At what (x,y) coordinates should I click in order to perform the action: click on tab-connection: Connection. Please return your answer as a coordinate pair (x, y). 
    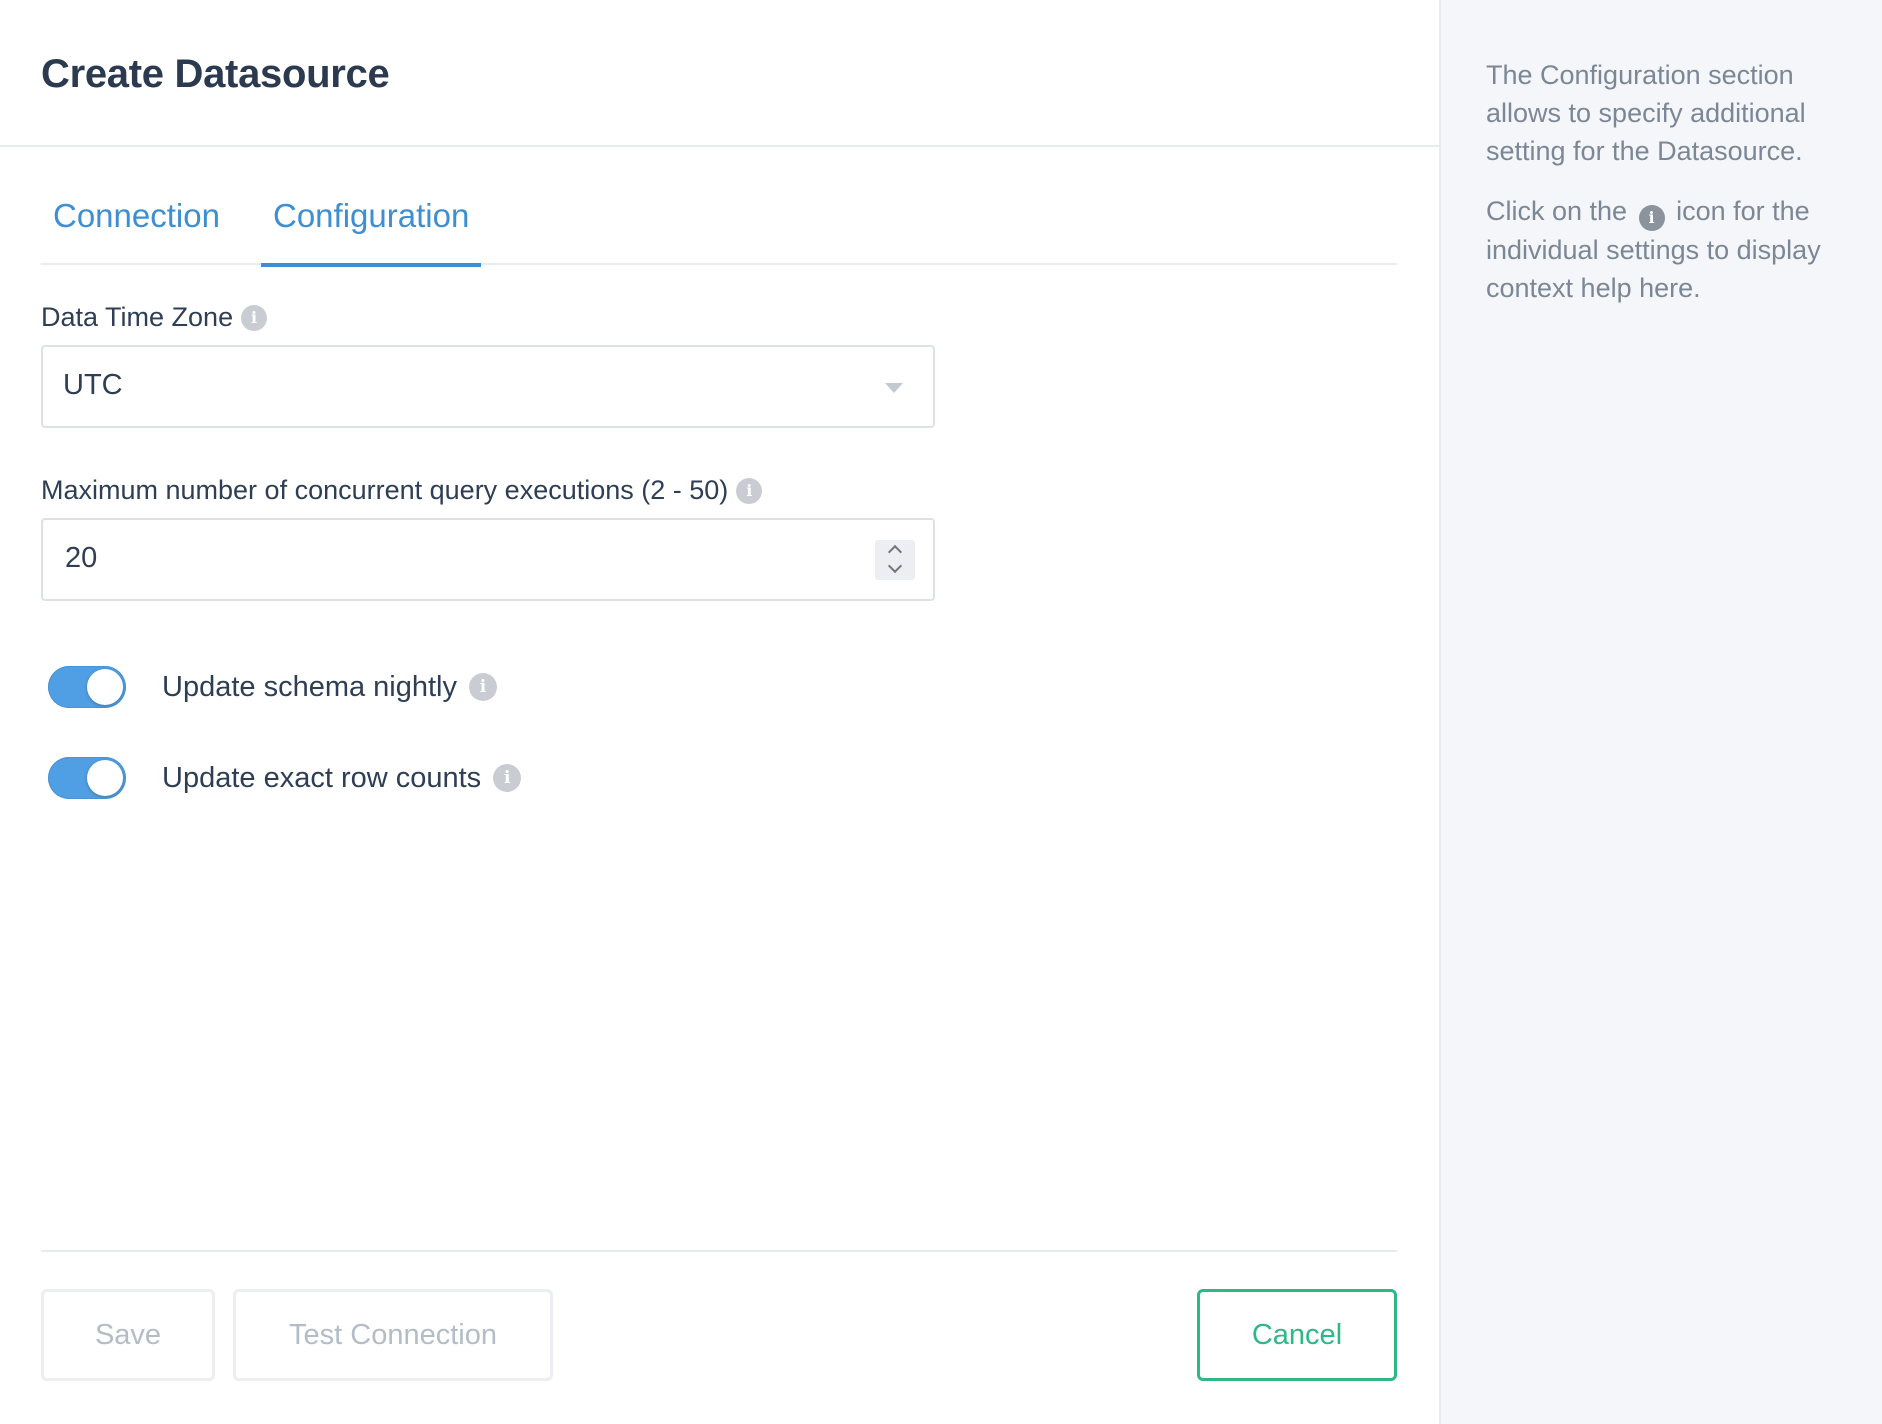
    Looking at the image, I should click on (136, 226).